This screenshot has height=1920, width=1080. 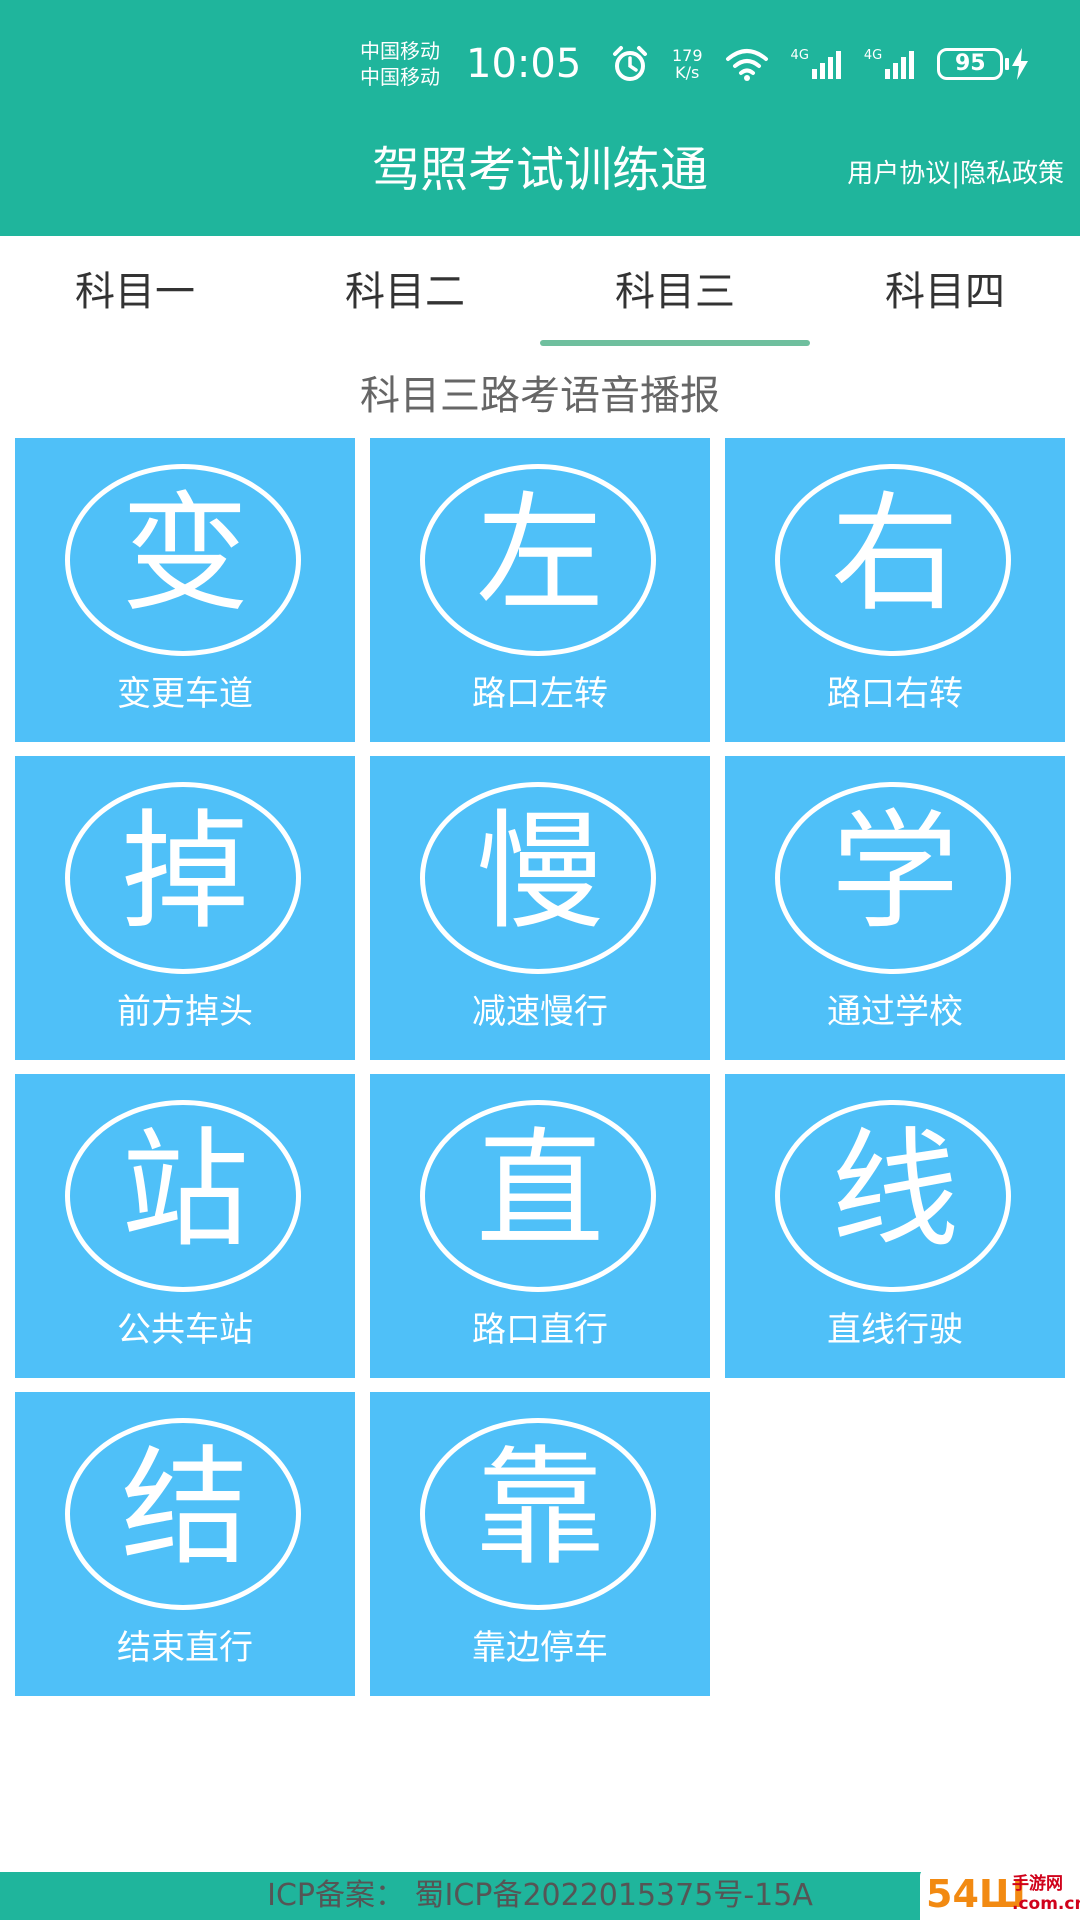 I want to click on alarm-icon, so click(x=630, y=63).